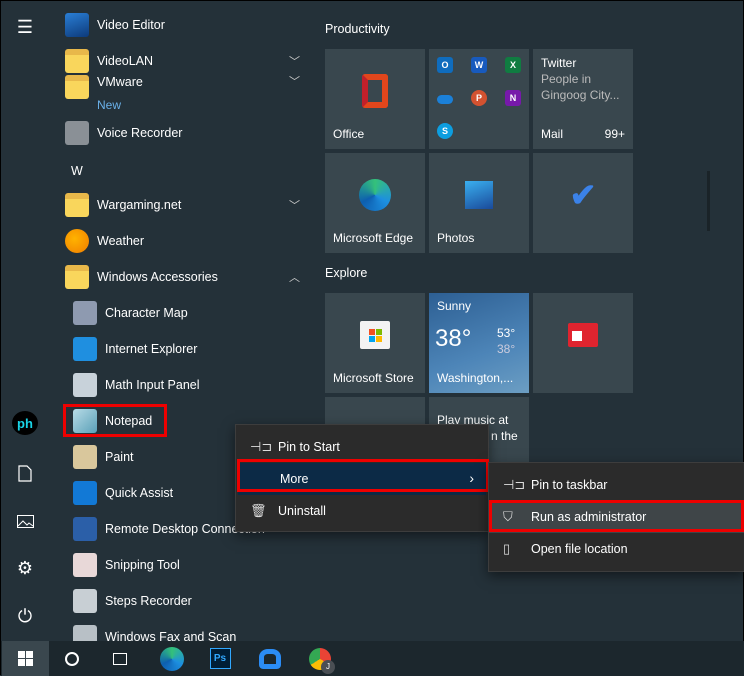 This screenshot has height=676, width=744. Describe the element at coordinates (25, 473) in the screenshot. I see `documents-icon` at that location.